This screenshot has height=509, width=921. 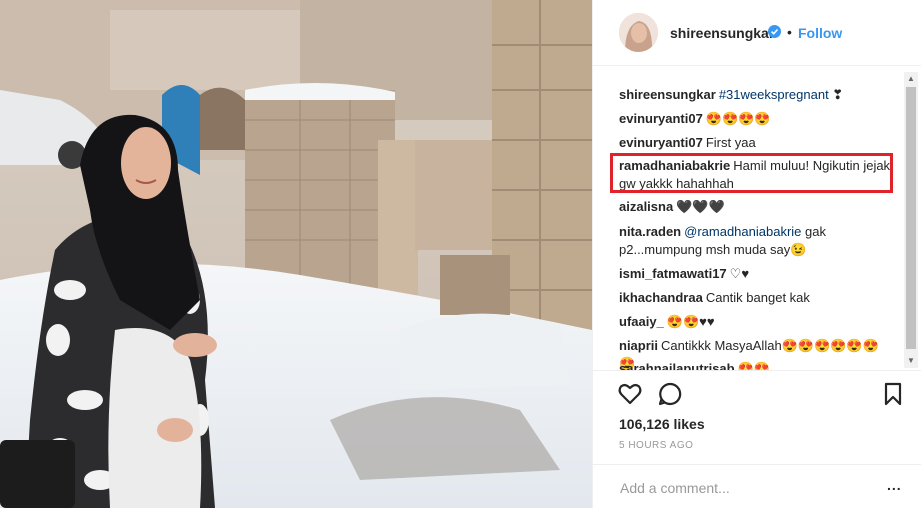 I want to click on heart-icon, so click(x=630, y=394).